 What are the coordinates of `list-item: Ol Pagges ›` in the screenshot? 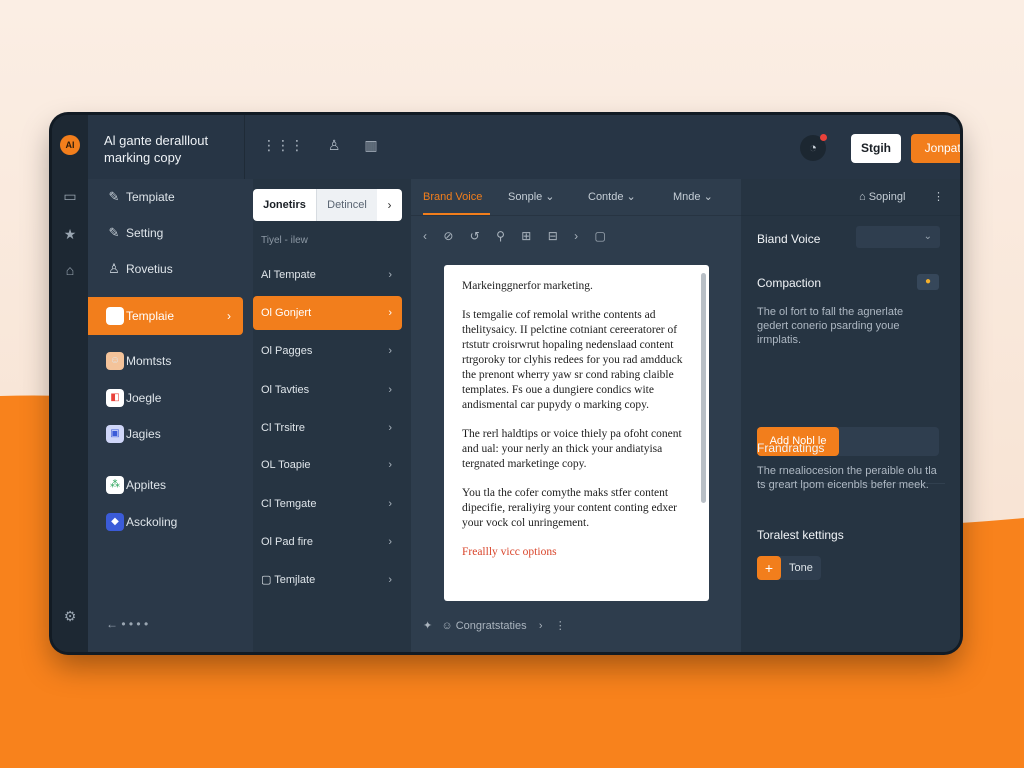 It's located at (327, 351).